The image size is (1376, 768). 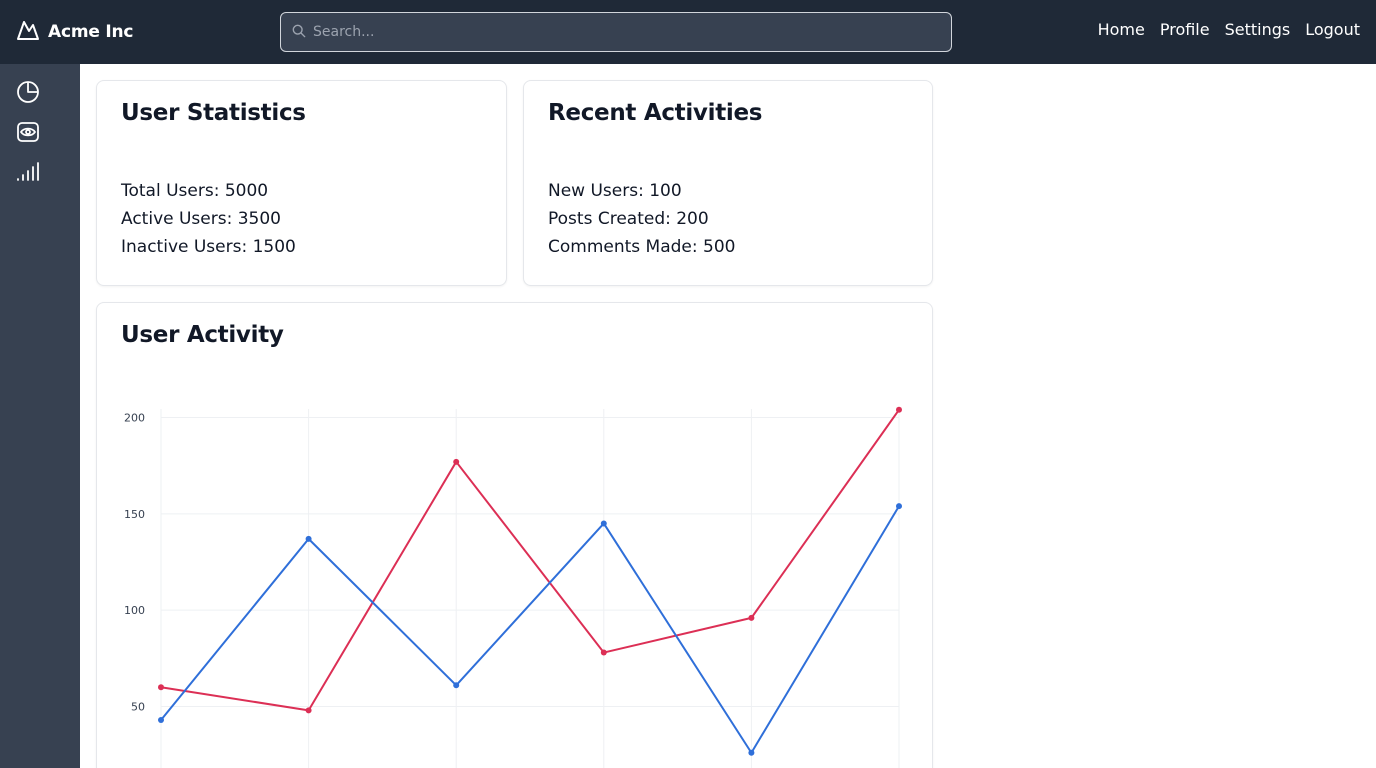 I want to click on posts-created-stat: Posts Created: 200, so click(x=628, y=219).